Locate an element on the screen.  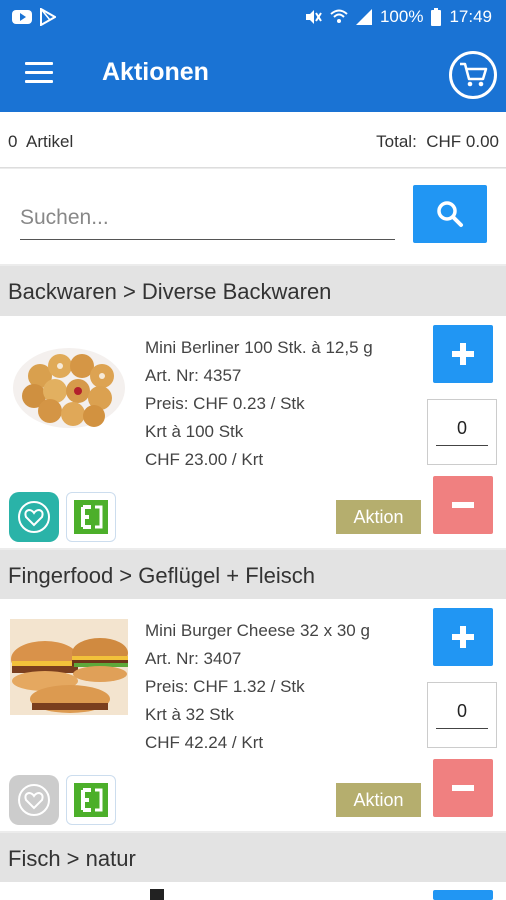
play-store-icon is located at coordinates (48, 17).